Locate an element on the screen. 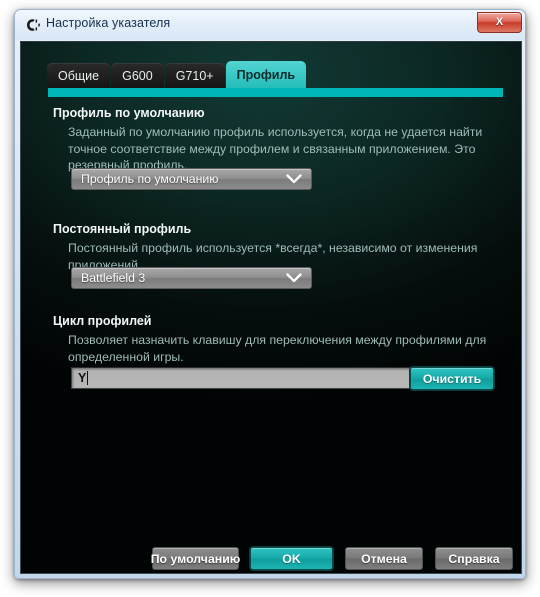 This screenshot has width=540, height=597. defaults-button: По умолчанию is located at coordinates (195, 558).